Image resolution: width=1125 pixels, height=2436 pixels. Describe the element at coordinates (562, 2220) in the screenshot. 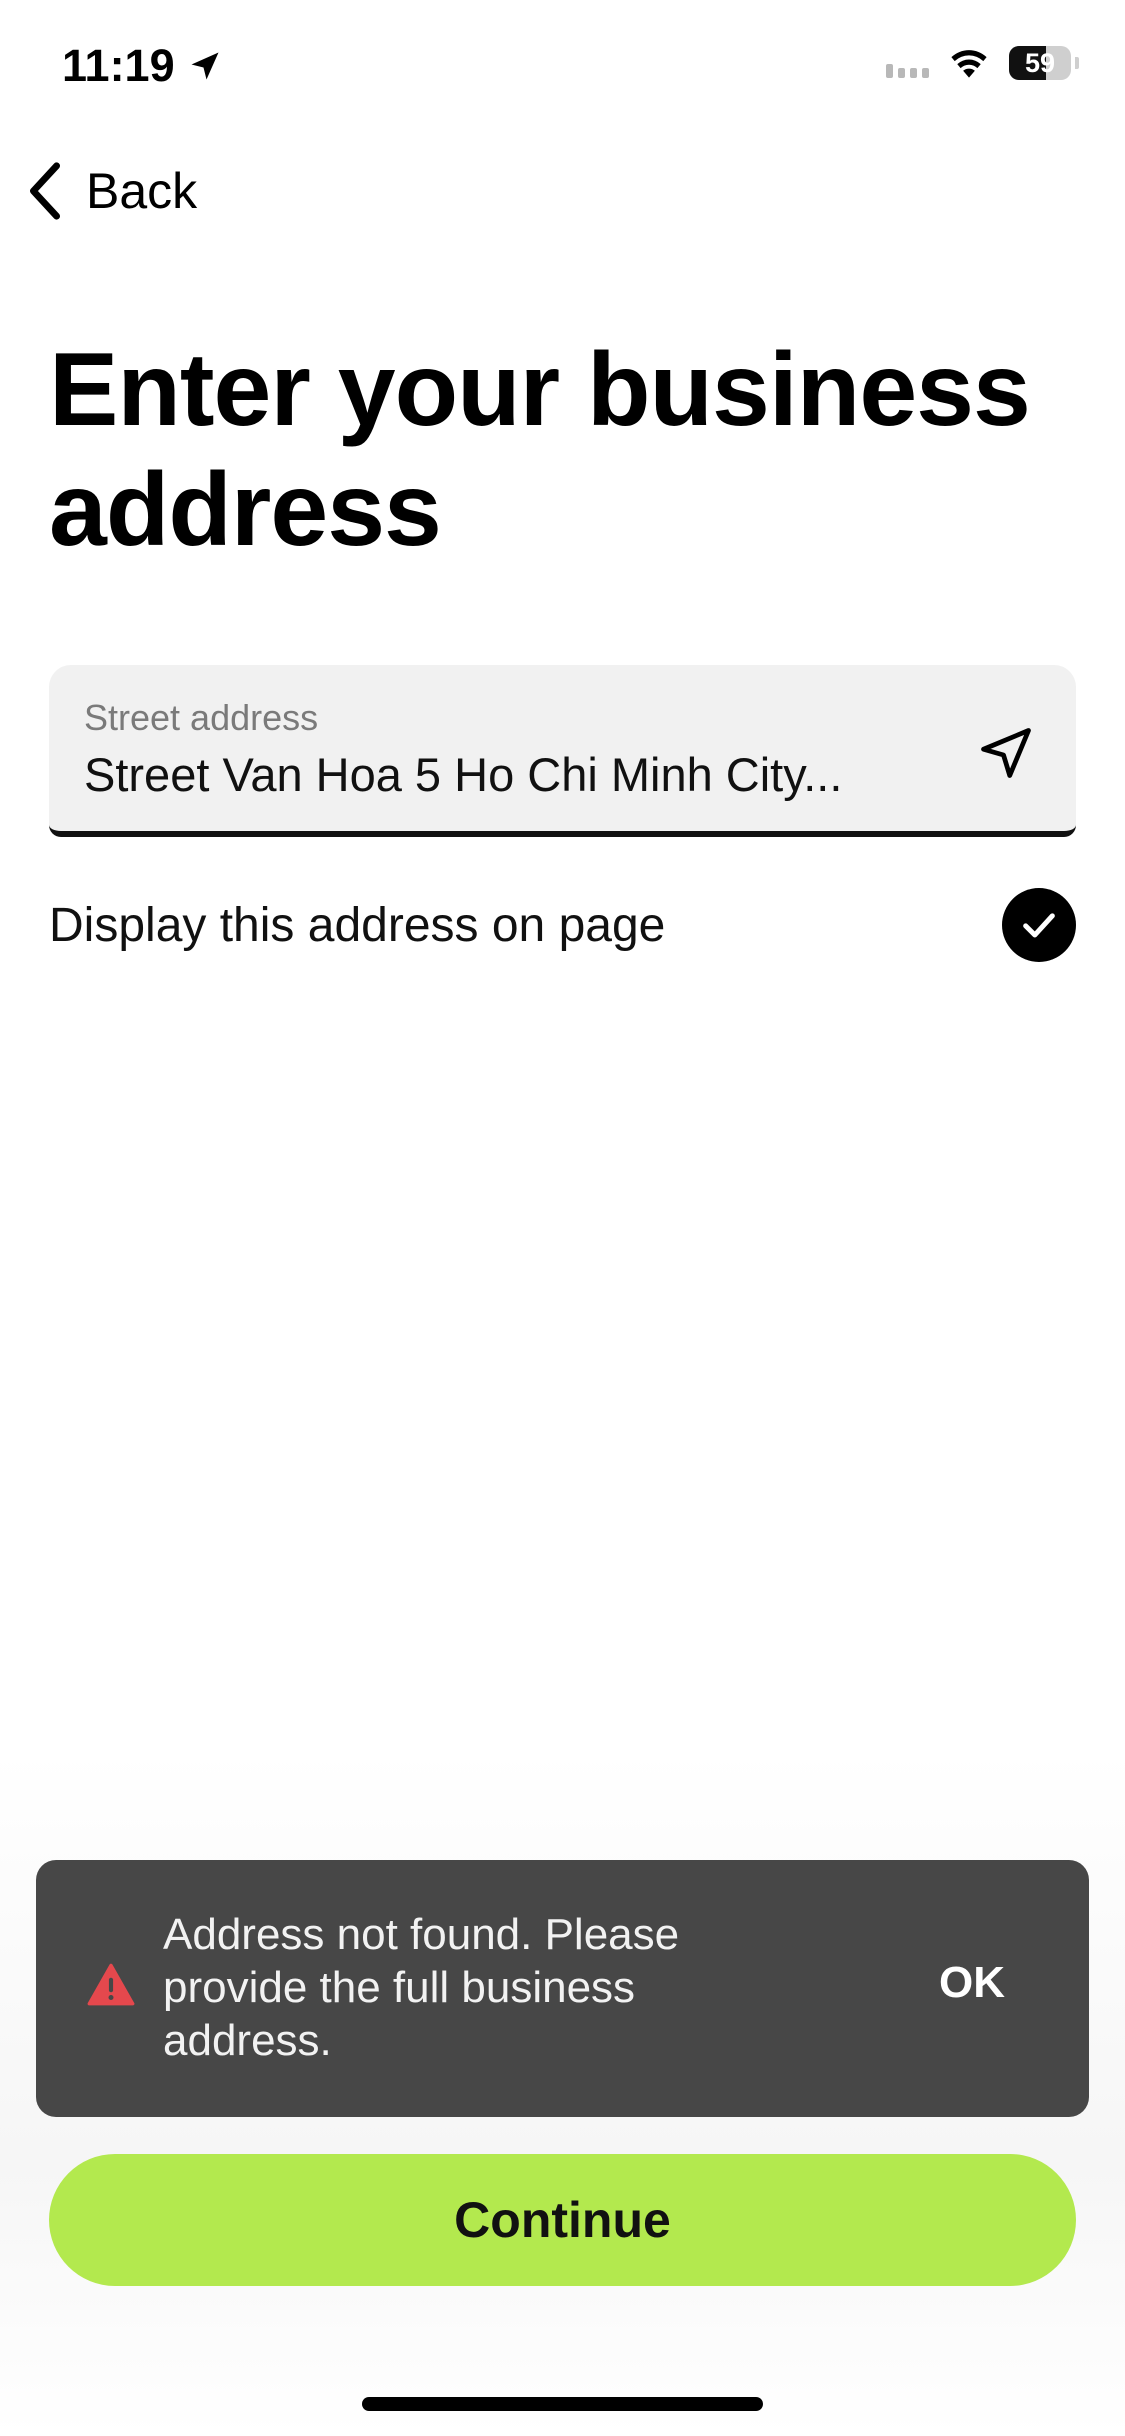

I see `continue-button: Continue` at that location.